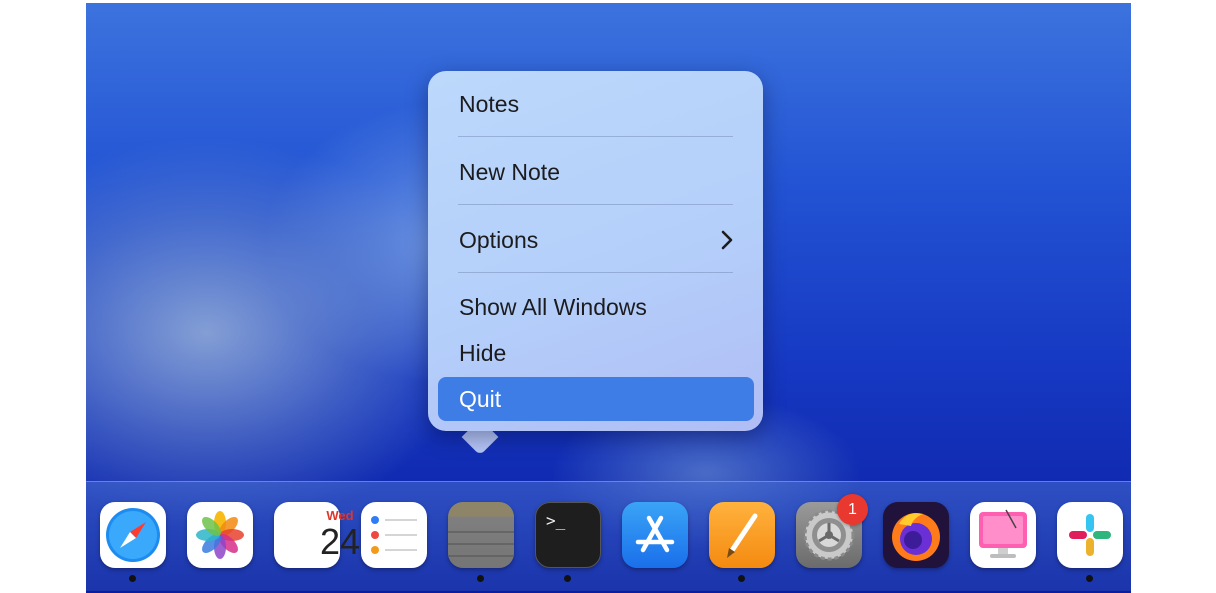  I want to click on dock-app-reminders, so click(394, 535).